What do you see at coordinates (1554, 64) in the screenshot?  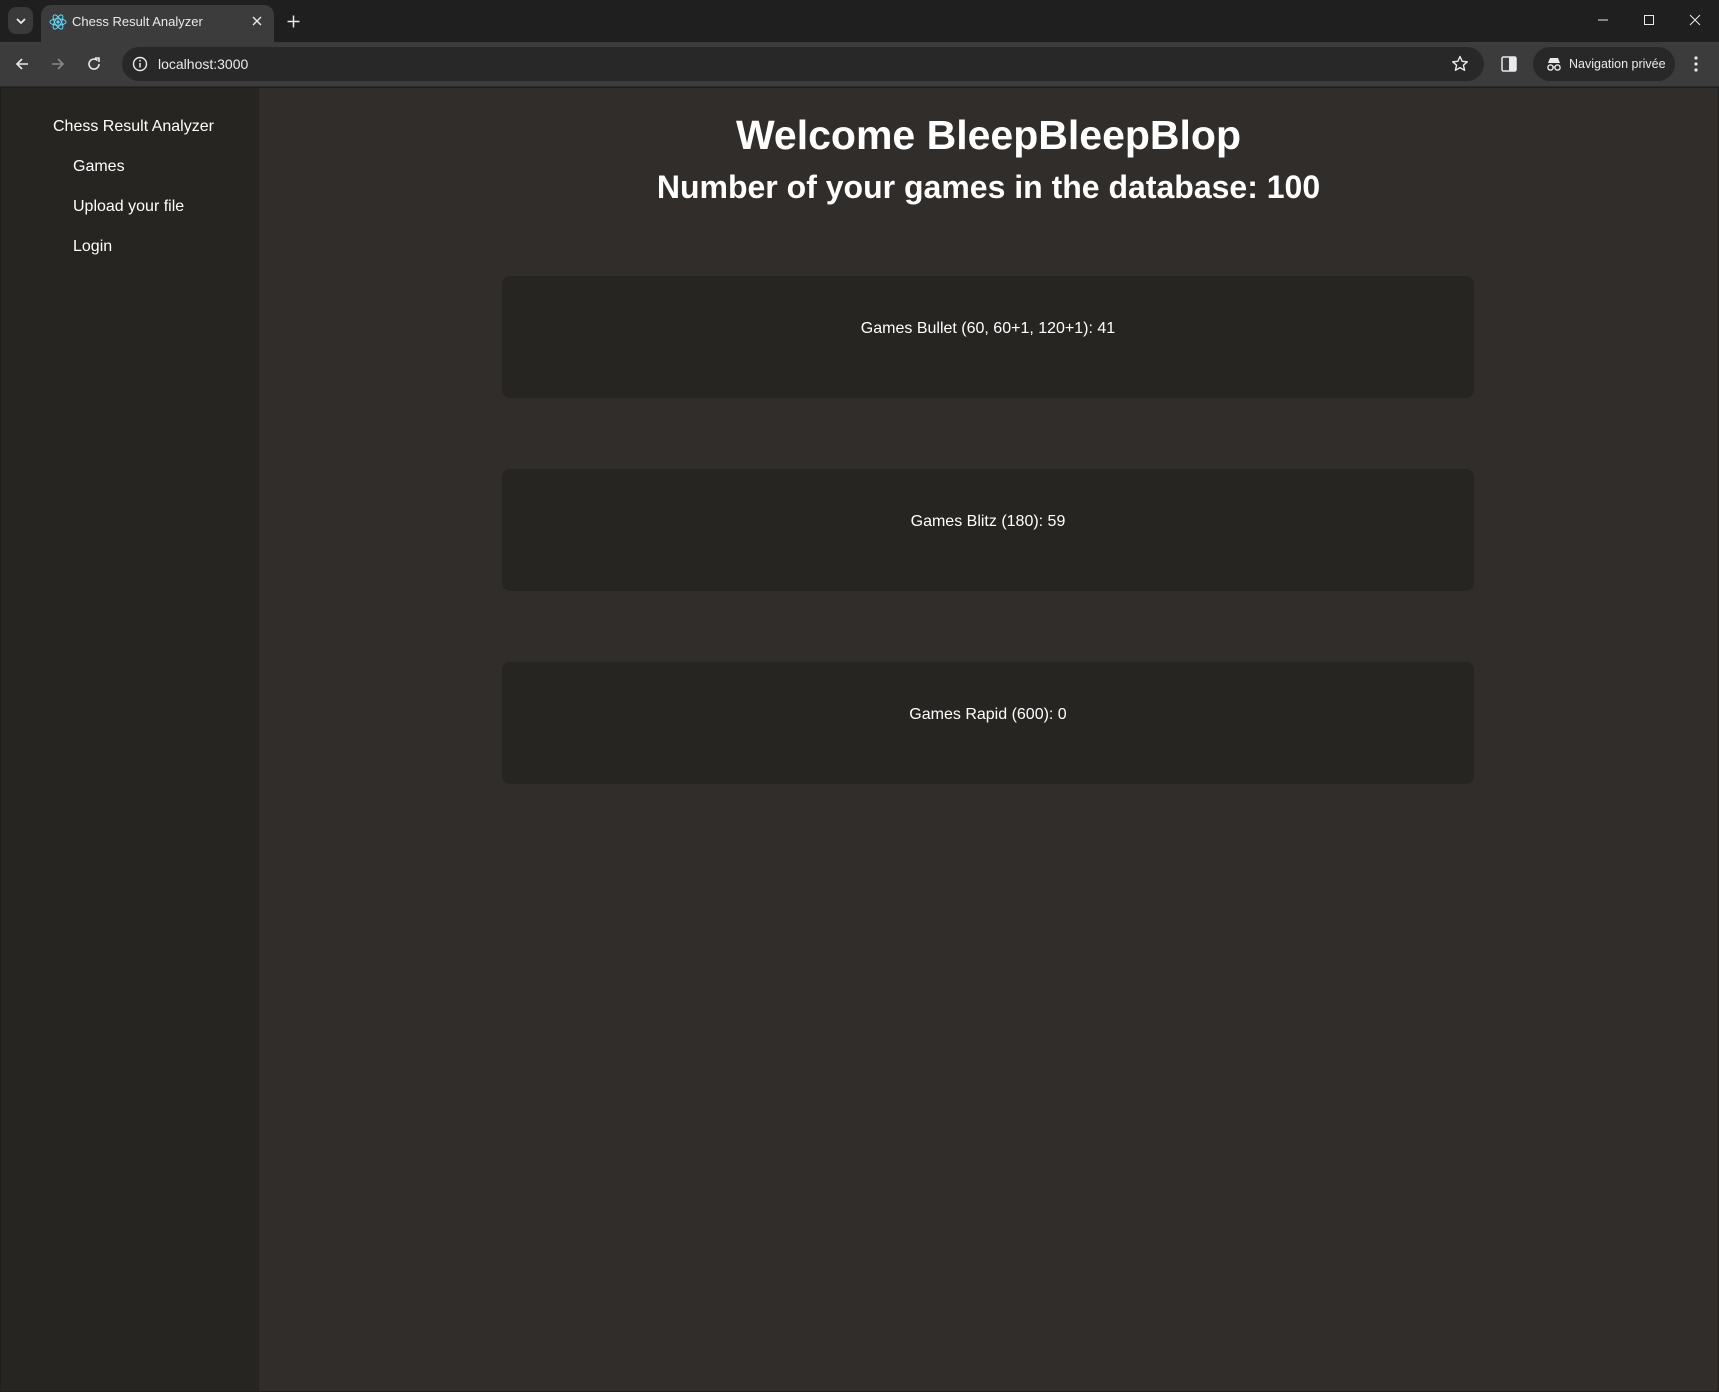 I see `incognito-icon` at bounding box center [1554, 64].